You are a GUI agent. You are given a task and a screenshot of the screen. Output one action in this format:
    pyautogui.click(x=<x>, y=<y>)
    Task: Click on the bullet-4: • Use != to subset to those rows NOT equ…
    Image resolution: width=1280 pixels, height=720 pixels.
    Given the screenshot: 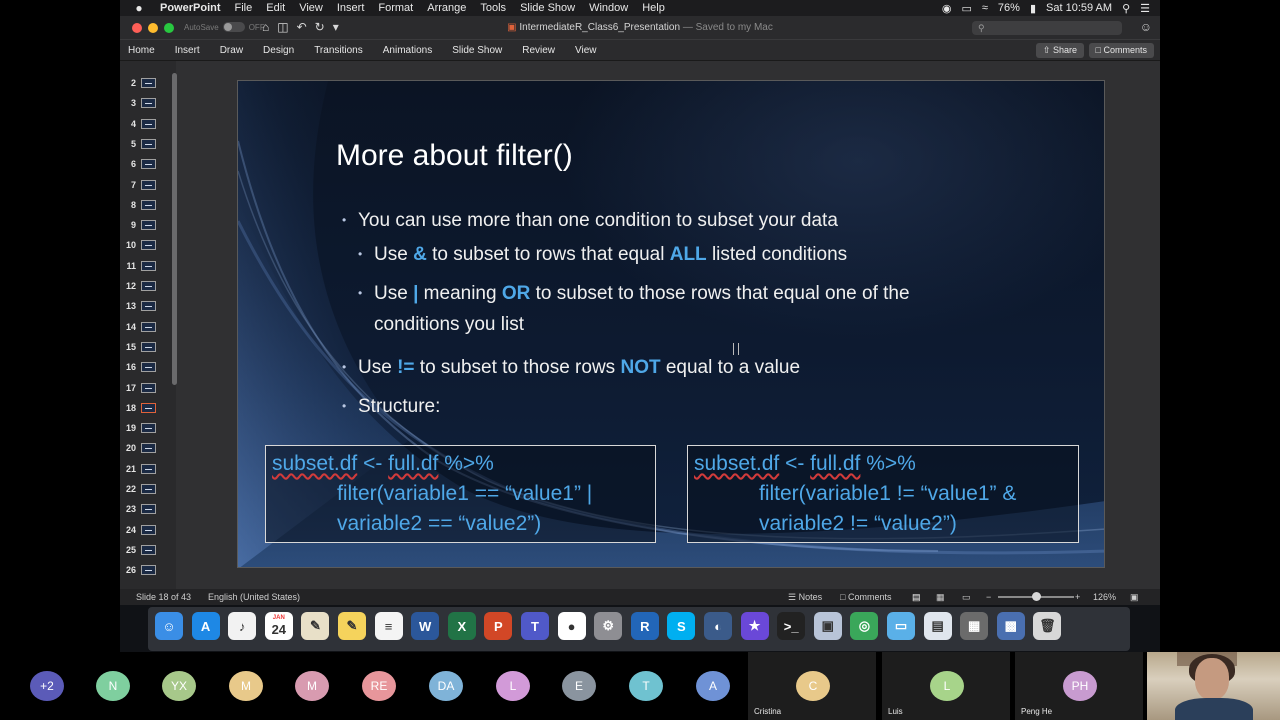 What is the action you would take?
    pyautogui.click(x=571, y=368)
    